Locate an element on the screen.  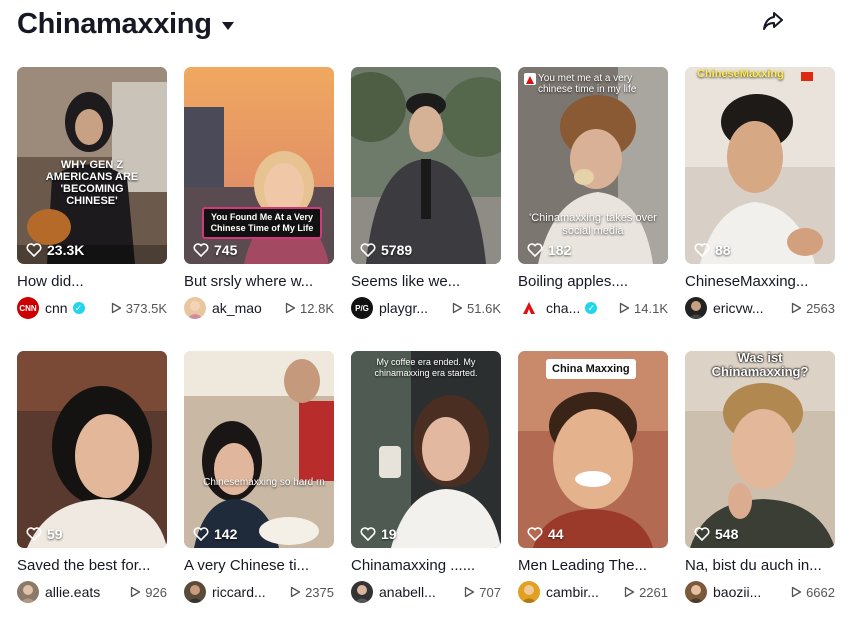
video-meta: allie.eats 926 is located at coordinates (92, 592).